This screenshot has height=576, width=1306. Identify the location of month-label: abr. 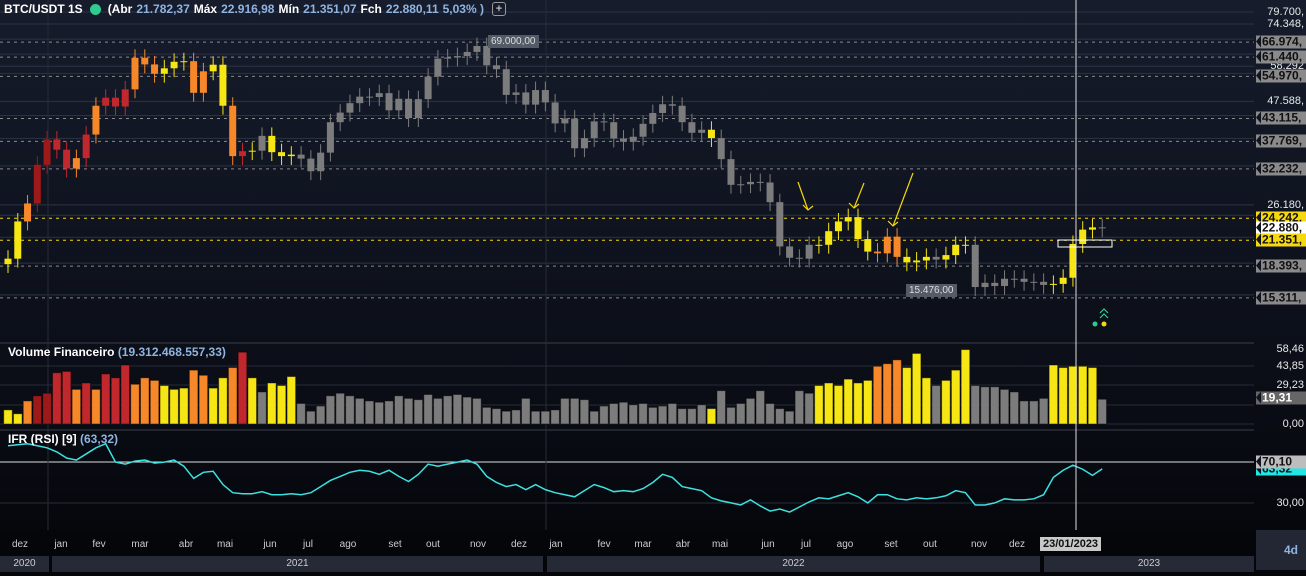
(683, 544).